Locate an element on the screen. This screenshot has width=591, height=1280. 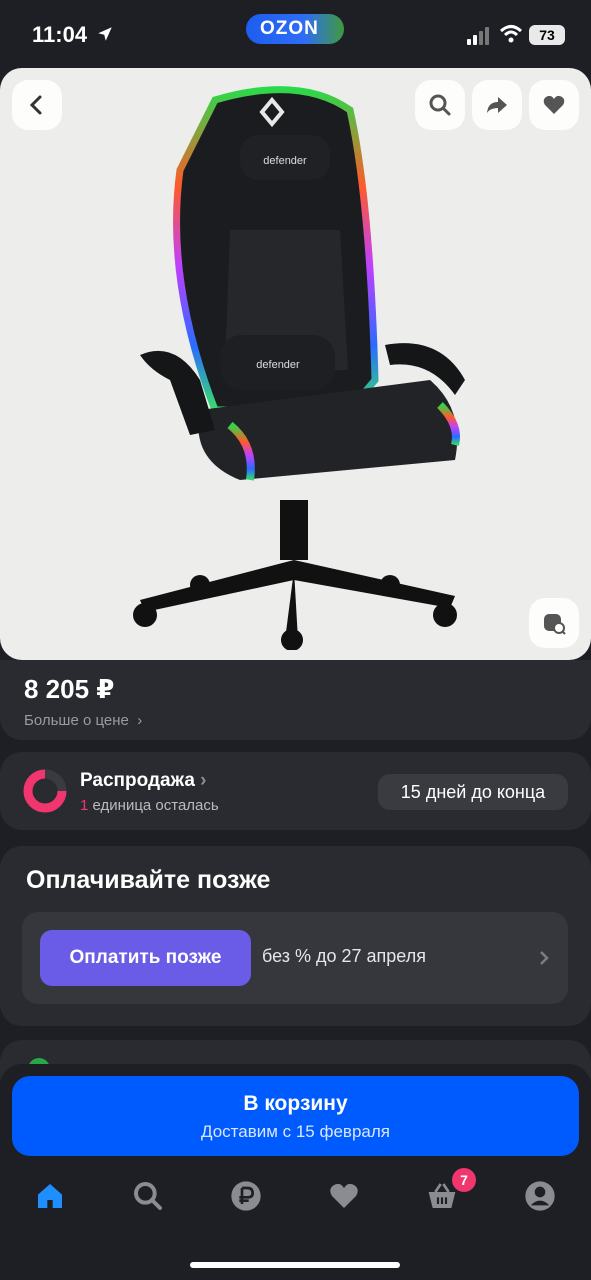
tab-bar is located at coordinates (295, 1199).